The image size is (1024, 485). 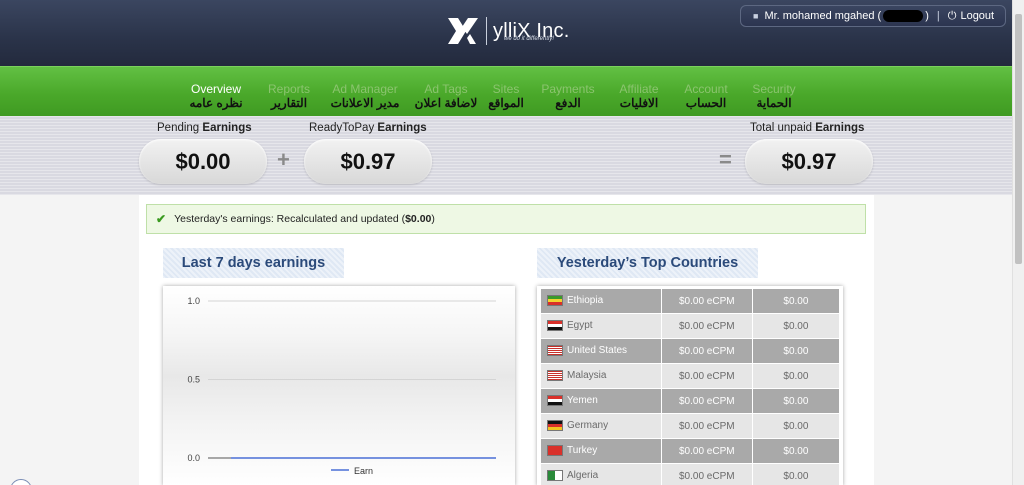 I want to click on country-name: Turkey, so click(x=582, y=451).